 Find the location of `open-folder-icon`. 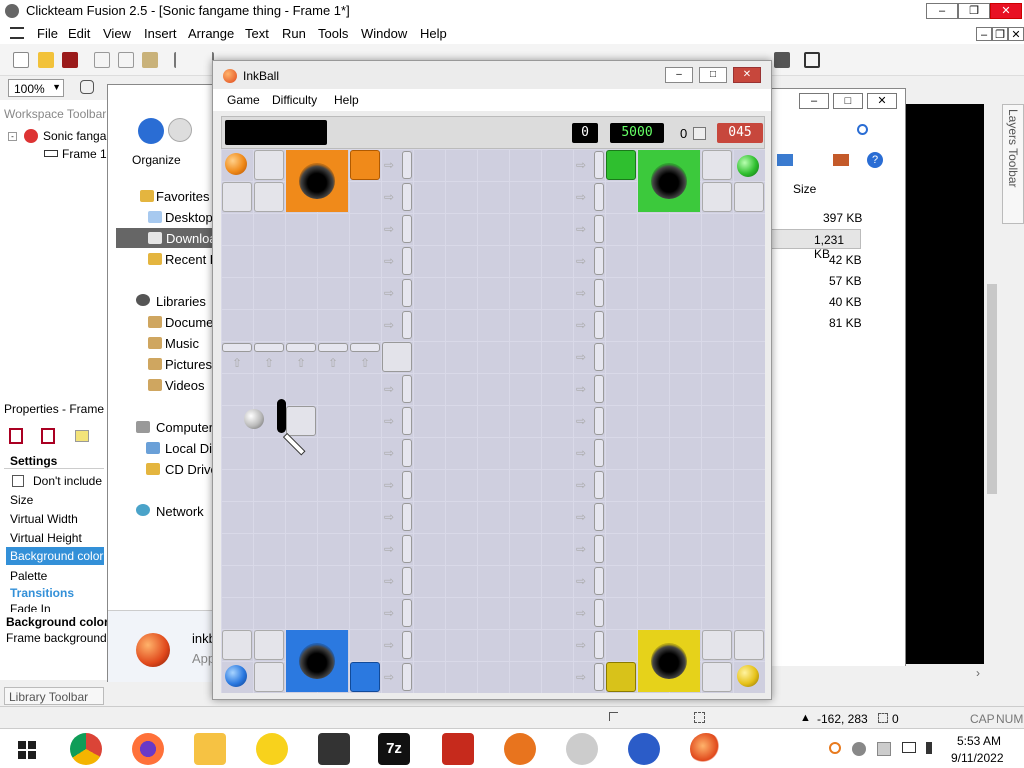

open-folder-icon is located at coordinates (46, 60).